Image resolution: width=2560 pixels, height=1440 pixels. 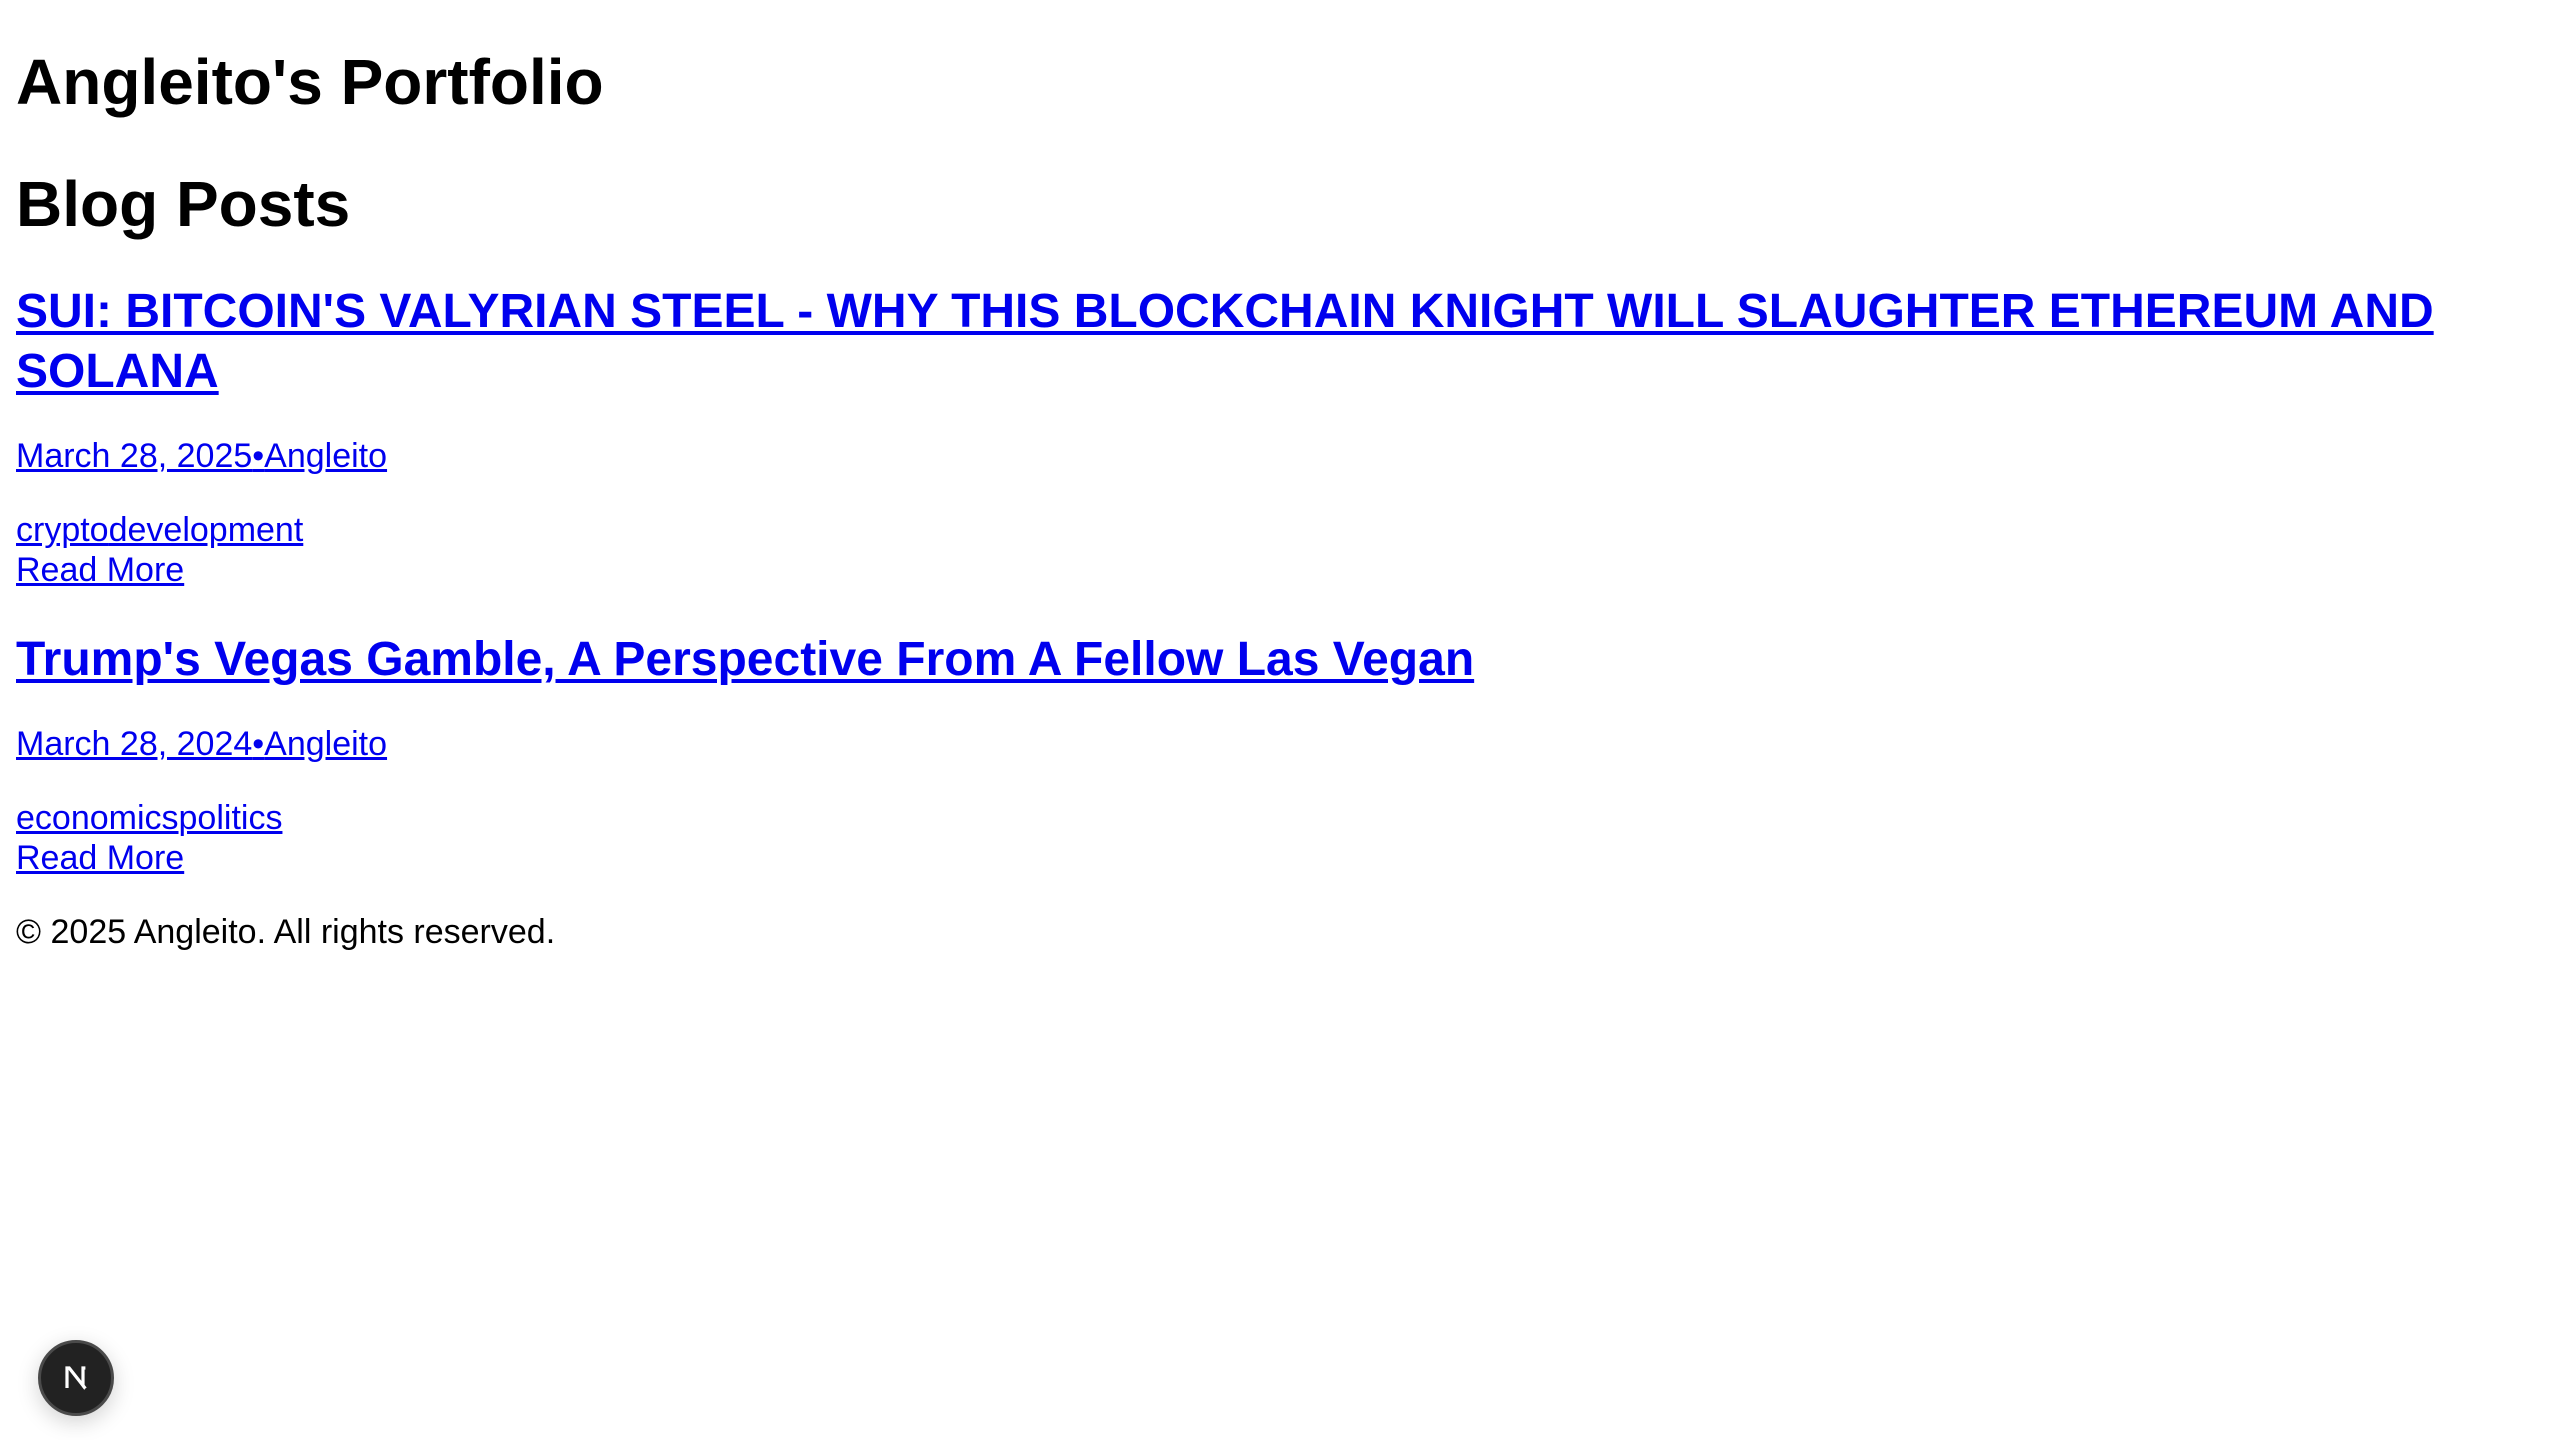 I want to click on post-meta-link: March 28, 2025•Angleito, so click(x=201, y=456).